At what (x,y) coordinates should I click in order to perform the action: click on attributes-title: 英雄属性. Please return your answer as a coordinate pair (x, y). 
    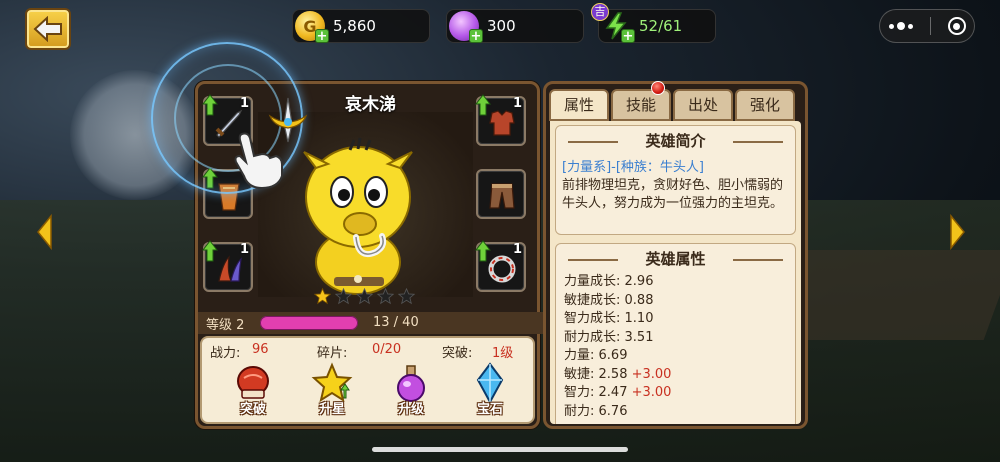
    Looking at the image, I should click on (675, 258).